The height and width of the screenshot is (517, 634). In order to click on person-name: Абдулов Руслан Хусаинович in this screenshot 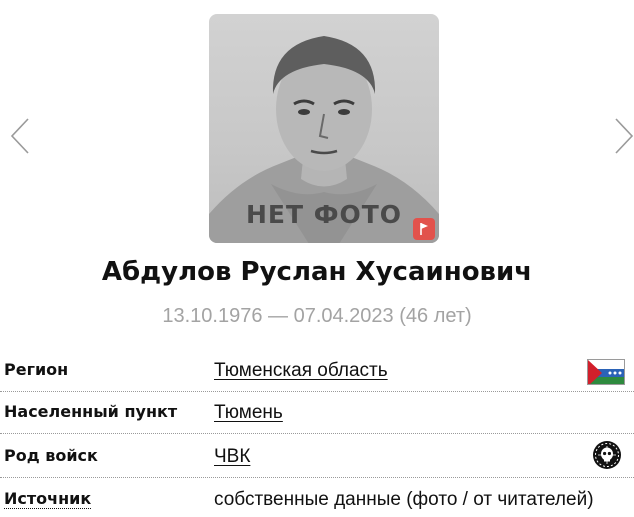, I will do `click(317, 272)`.